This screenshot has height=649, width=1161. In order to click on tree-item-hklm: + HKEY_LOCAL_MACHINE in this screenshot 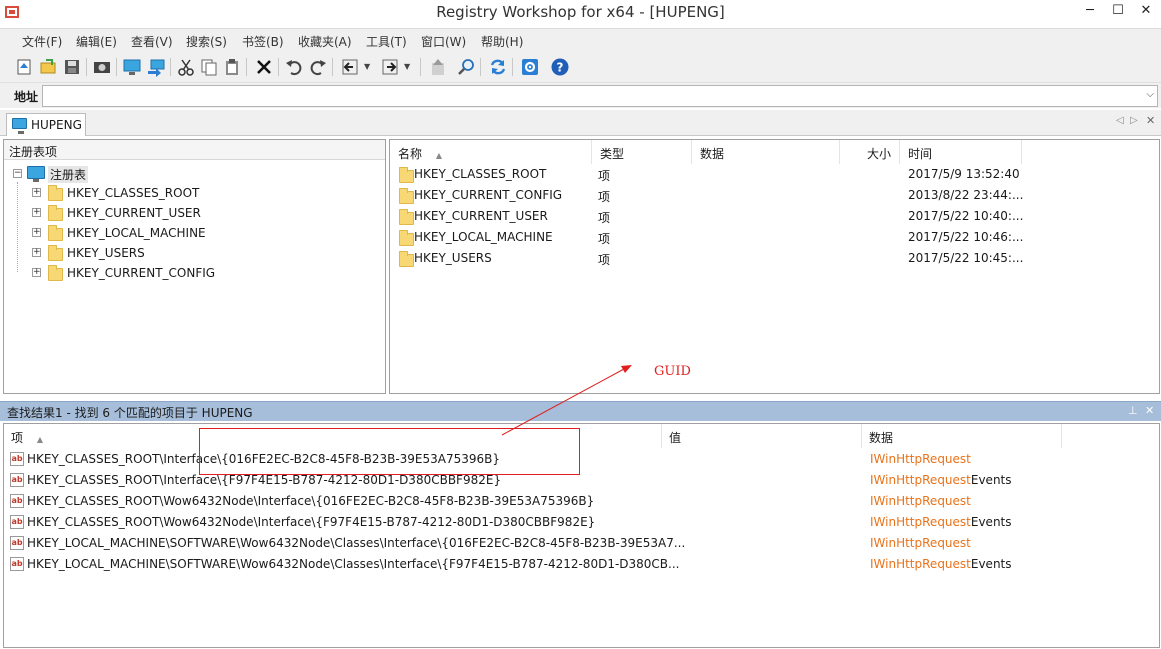, I will do `click(194, 233)`.